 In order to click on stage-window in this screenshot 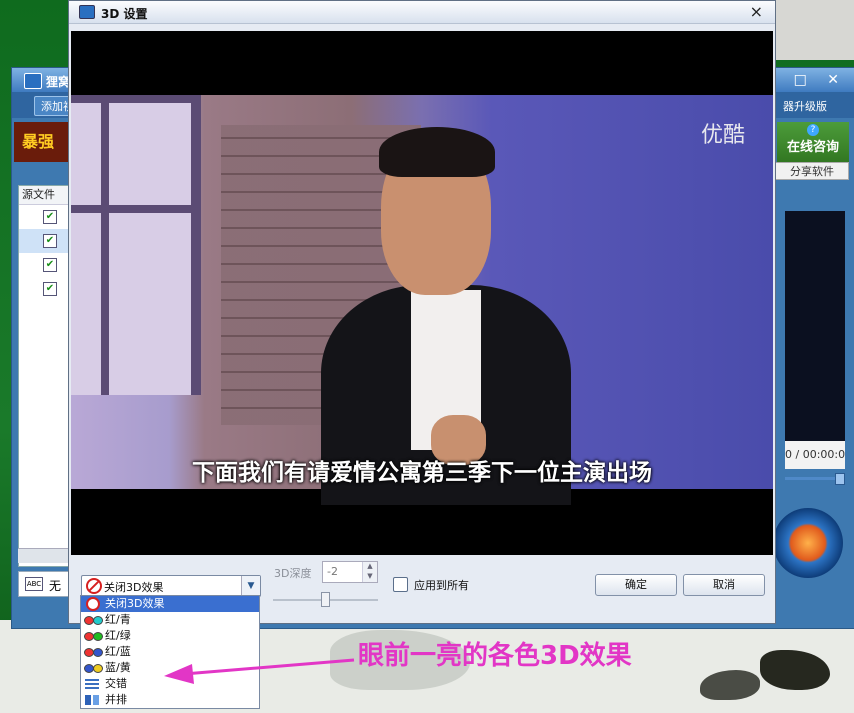, I will do `click(136, 245)`.